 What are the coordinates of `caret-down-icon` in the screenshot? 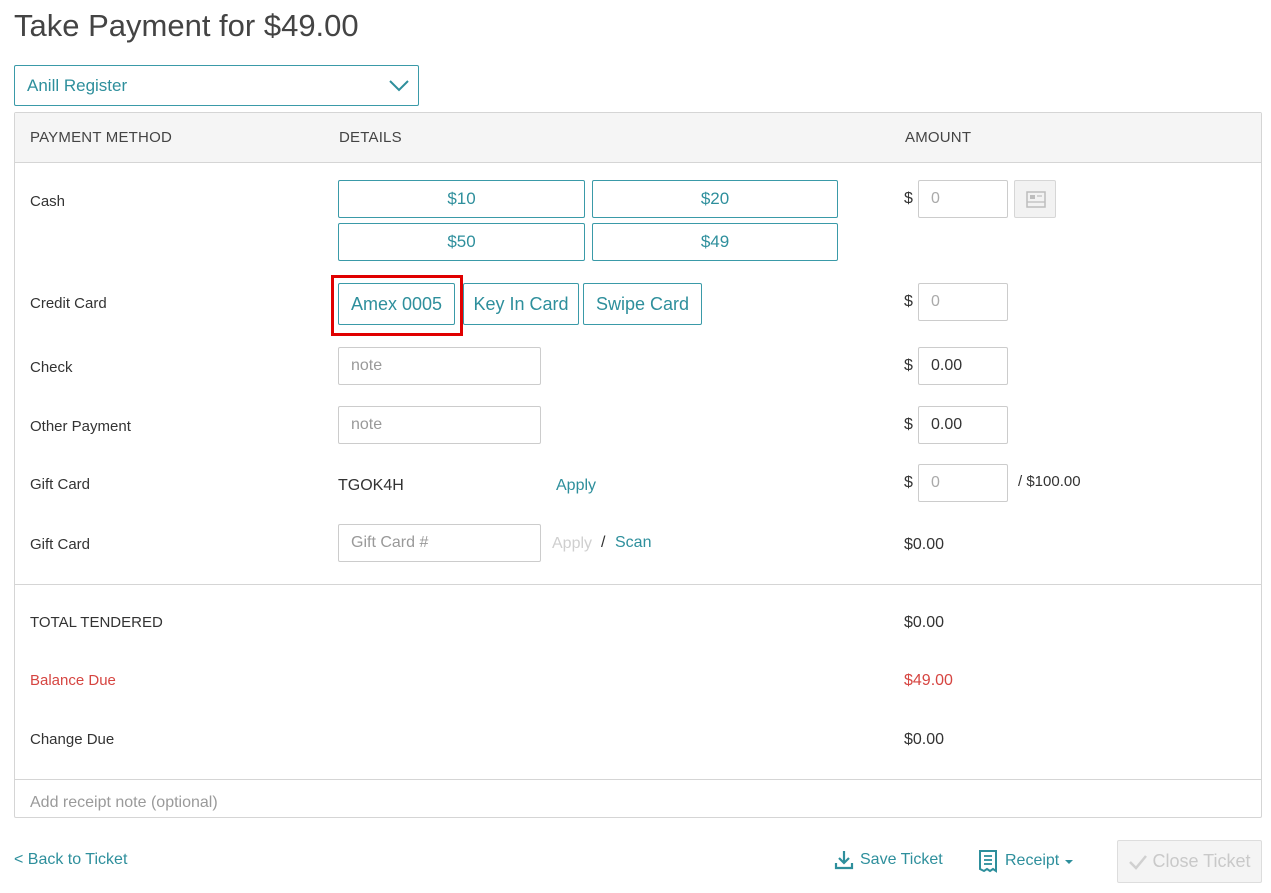 It's located at (1069, 862).